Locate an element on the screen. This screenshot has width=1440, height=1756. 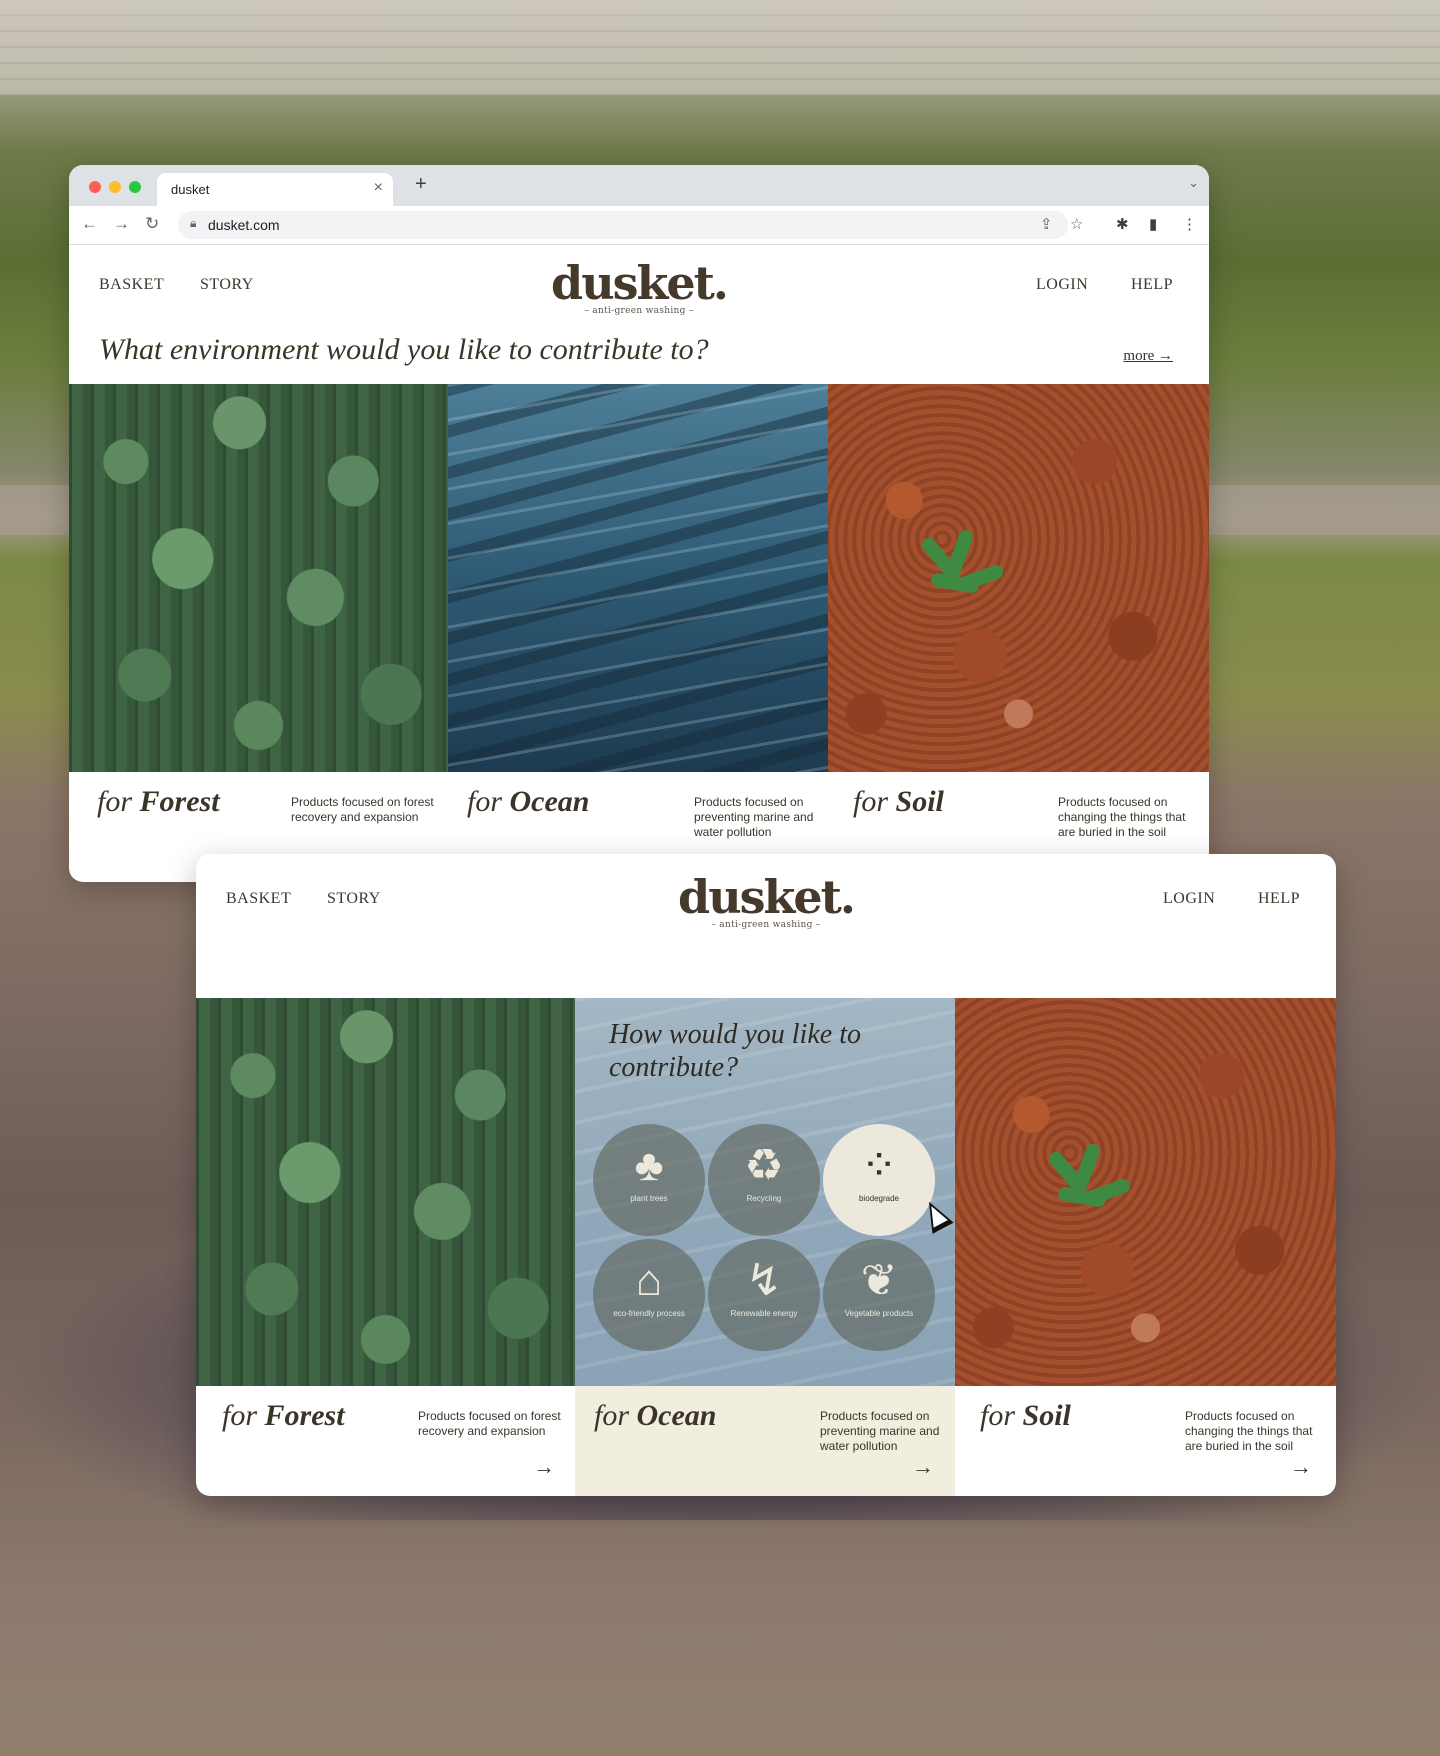
lock-icon: 🔒︎ is located at coordinates (193, 223).